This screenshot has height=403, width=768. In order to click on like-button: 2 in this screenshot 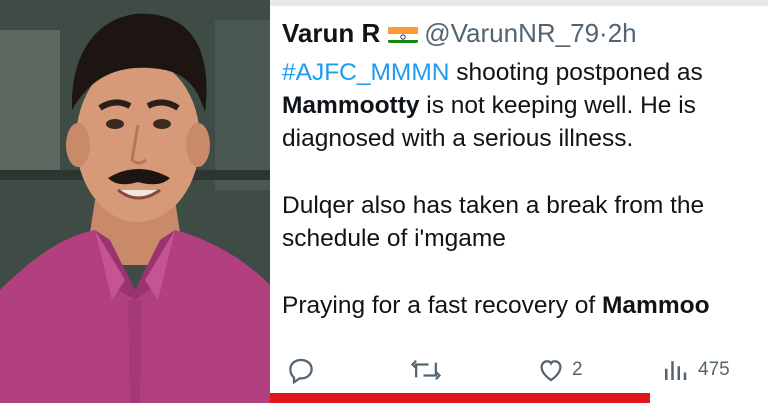, I will do `click(559, 370)`.